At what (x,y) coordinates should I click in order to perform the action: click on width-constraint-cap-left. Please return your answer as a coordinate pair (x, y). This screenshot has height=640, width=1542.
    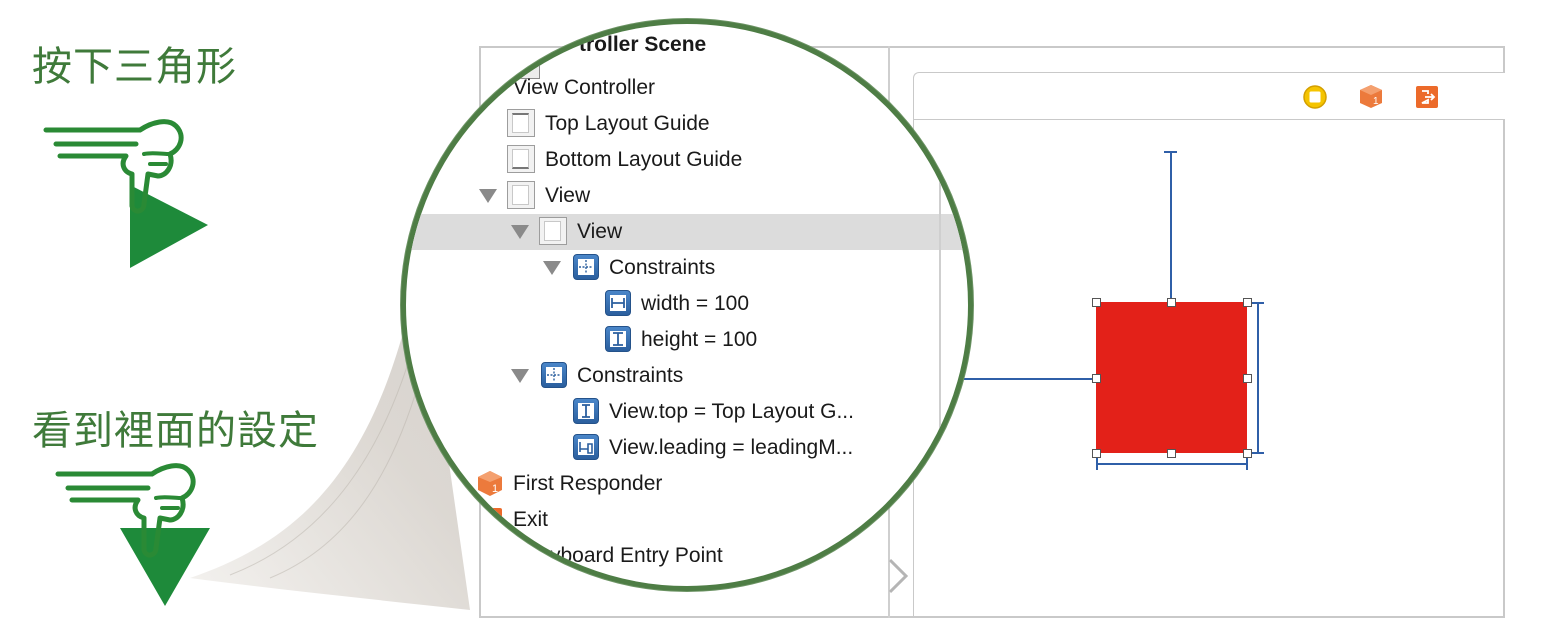
    Looking at the image, I should click on (1097, 463).